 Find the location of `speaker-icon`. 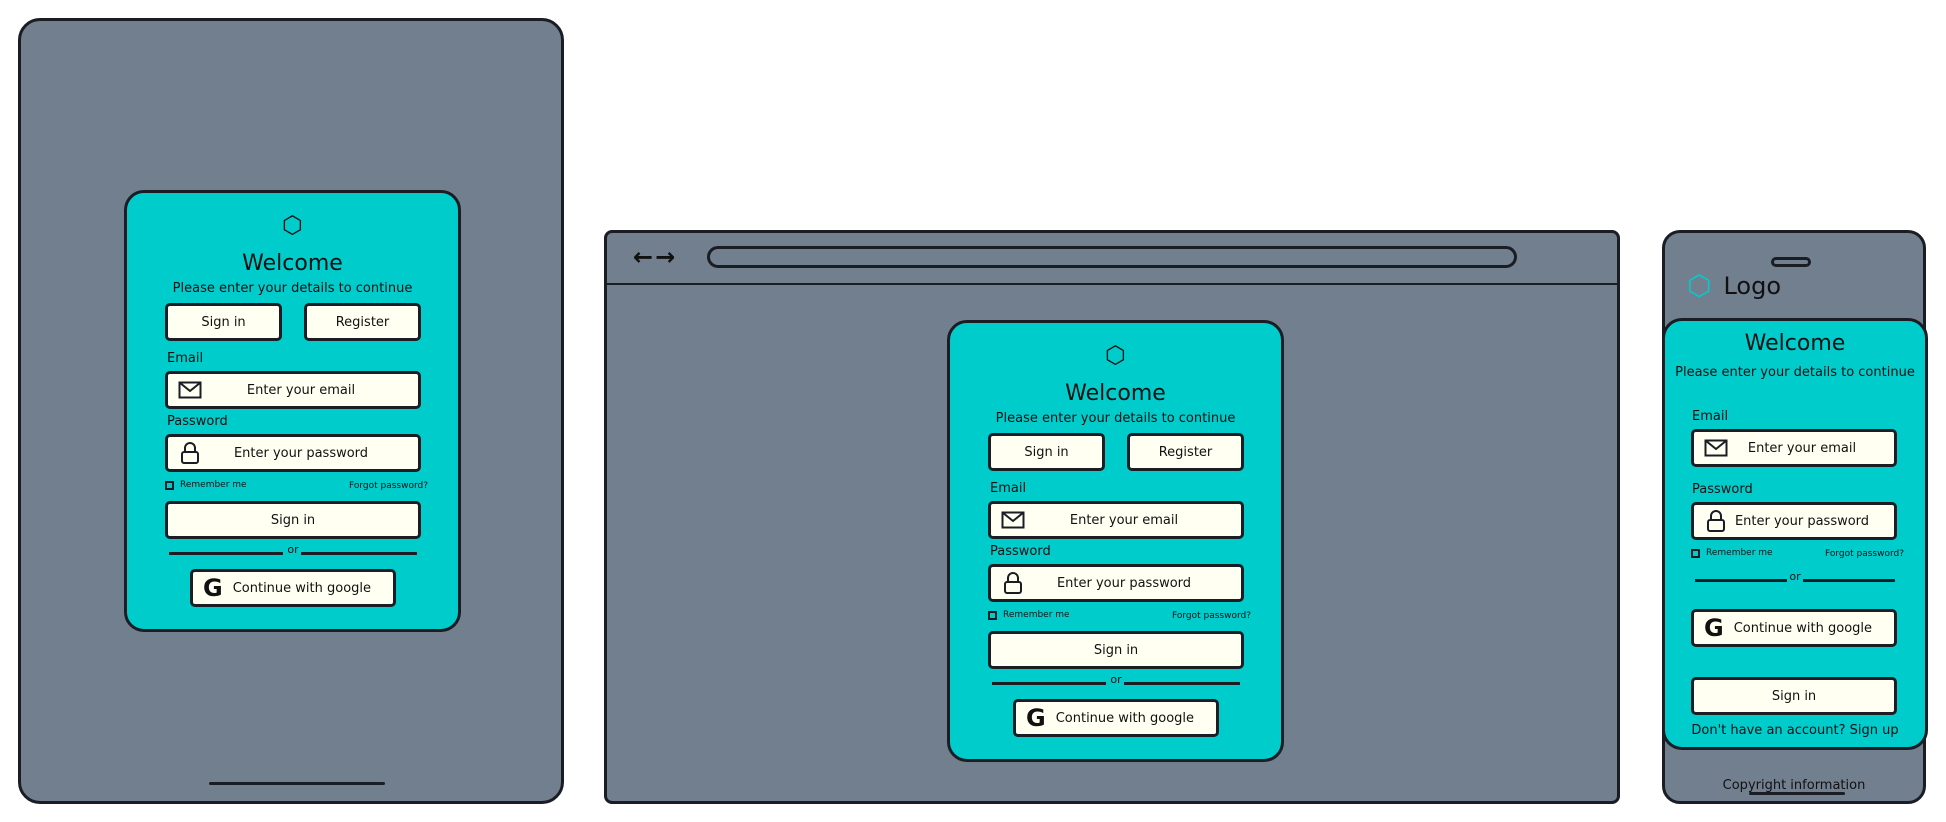

speaker-icon is located at coordinates (1791, 262).